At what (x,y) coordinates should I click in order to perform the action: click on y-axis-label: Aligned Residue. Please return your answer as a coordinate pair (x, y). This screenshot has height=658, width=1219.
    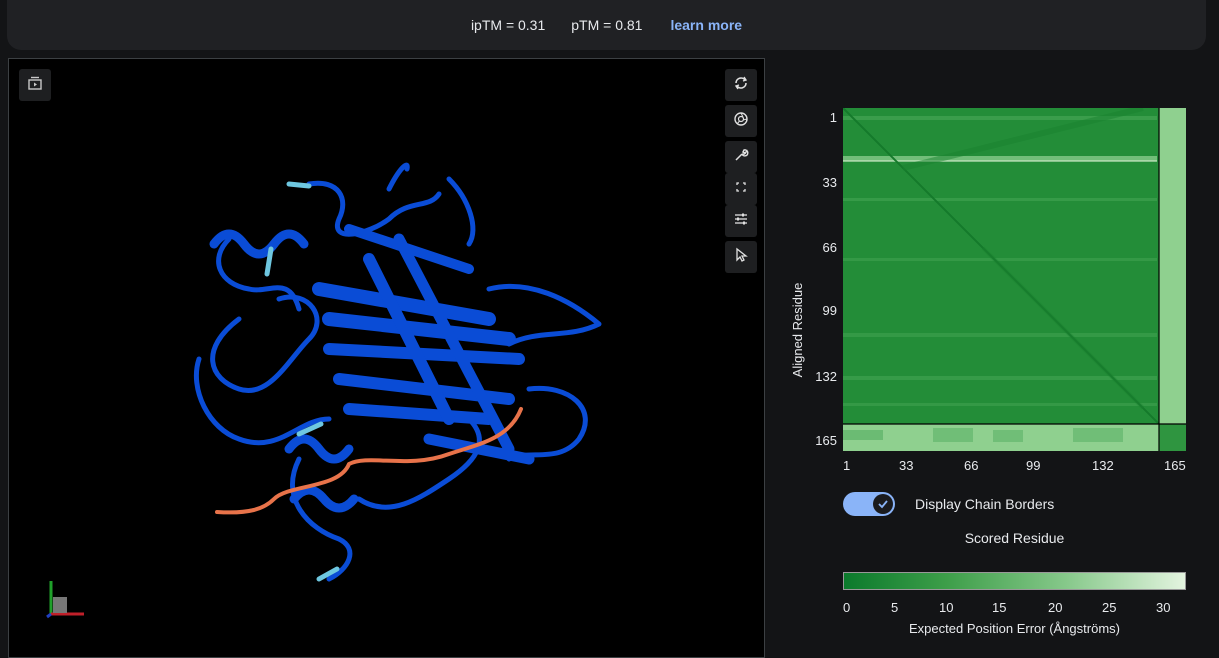
    Looking at the image, I should click on (797, 330).